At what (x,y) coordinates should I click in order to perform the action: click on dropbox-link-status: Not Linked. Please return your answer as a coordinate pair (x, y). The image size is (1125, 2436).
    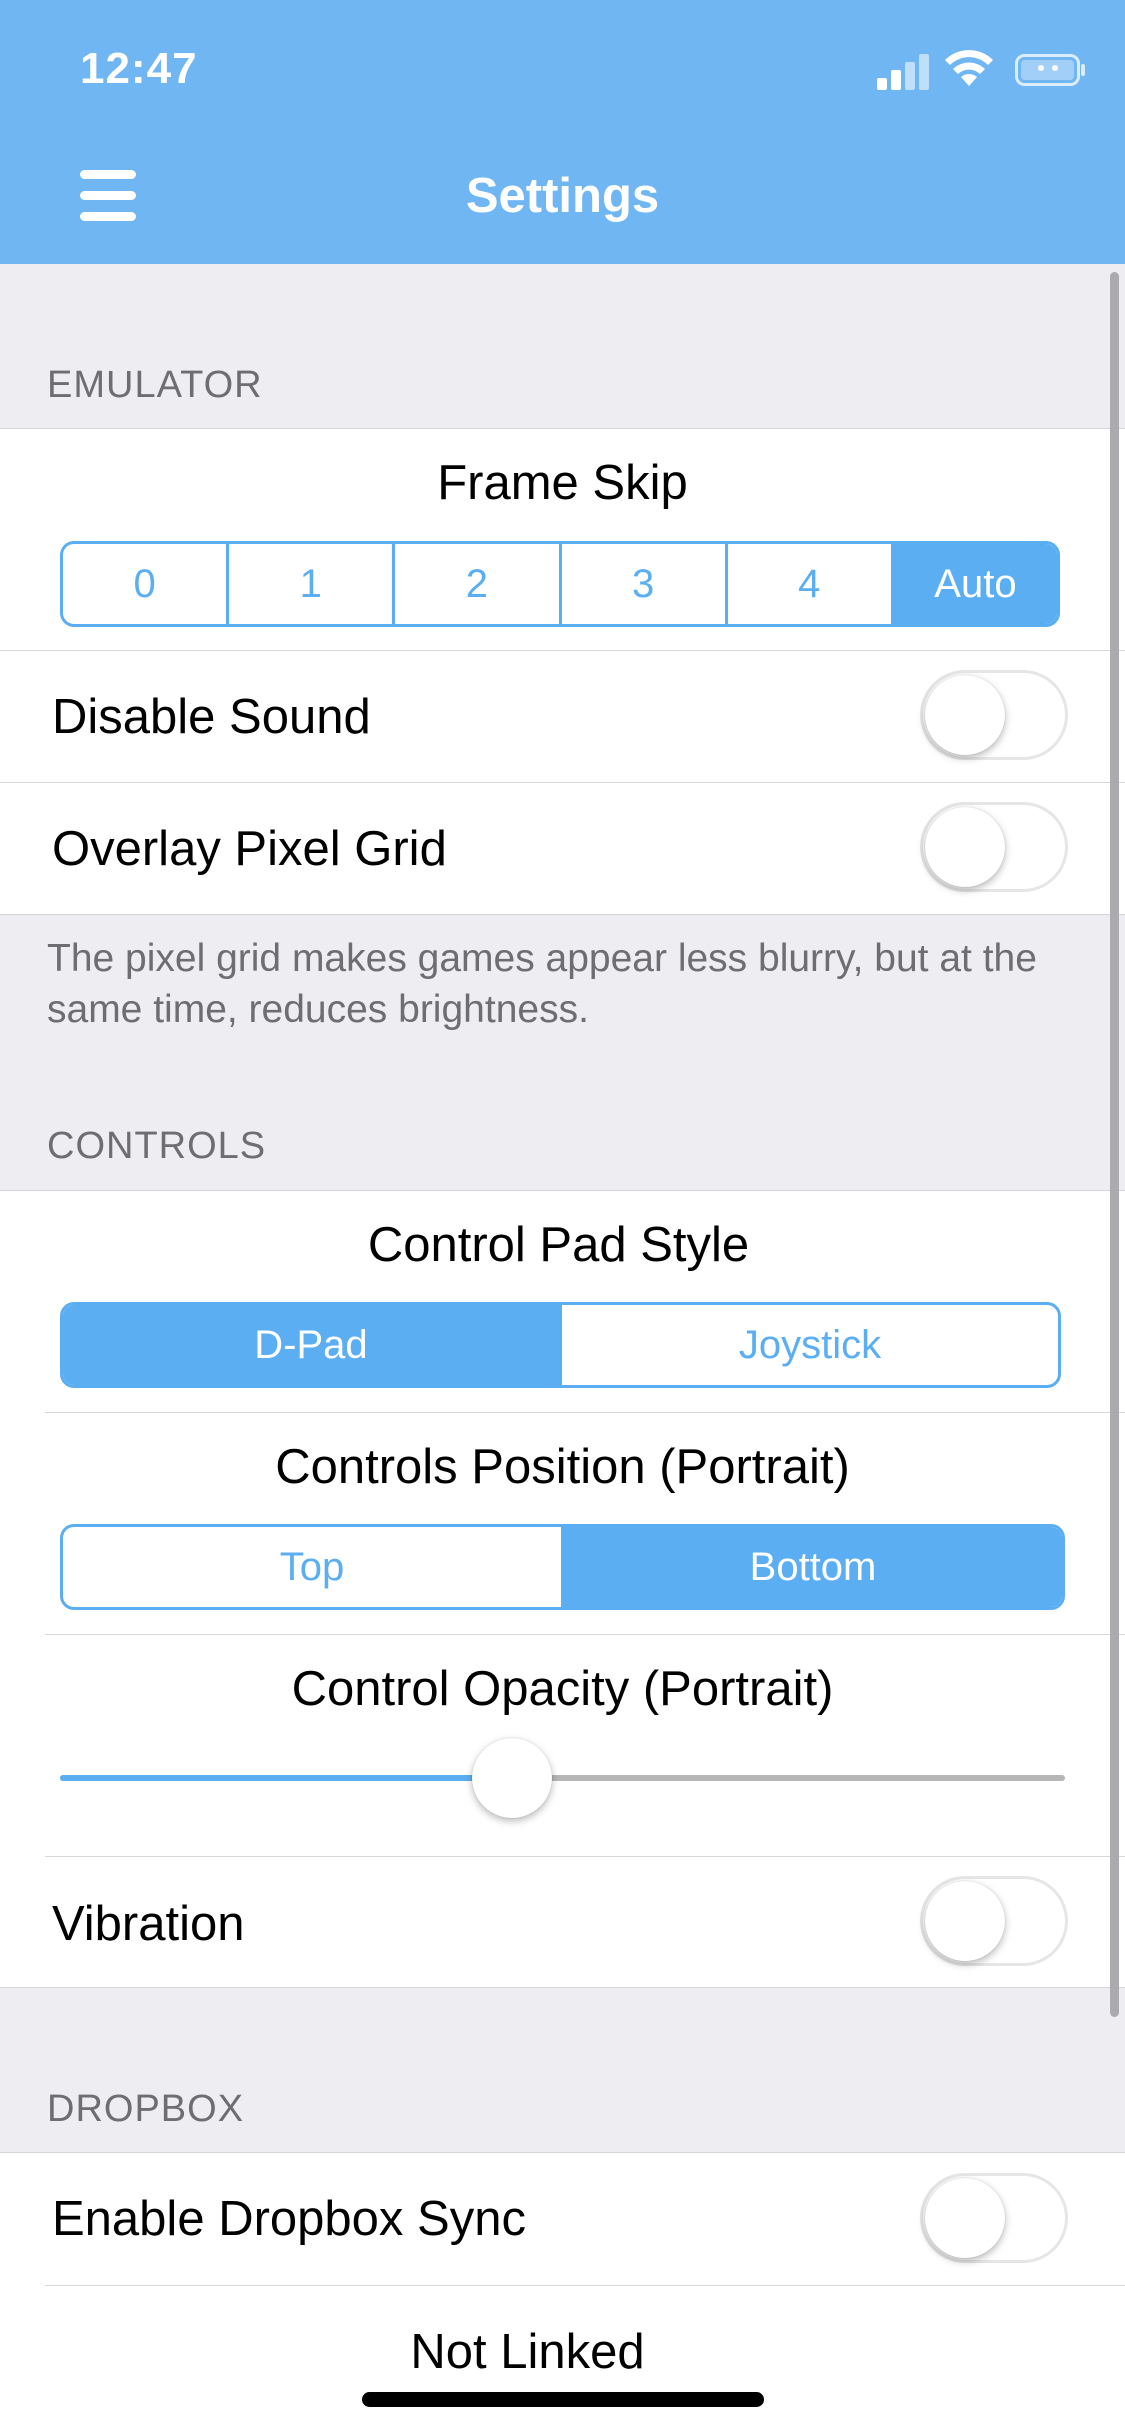
    Looking at the image, I should click on (527, 2352).